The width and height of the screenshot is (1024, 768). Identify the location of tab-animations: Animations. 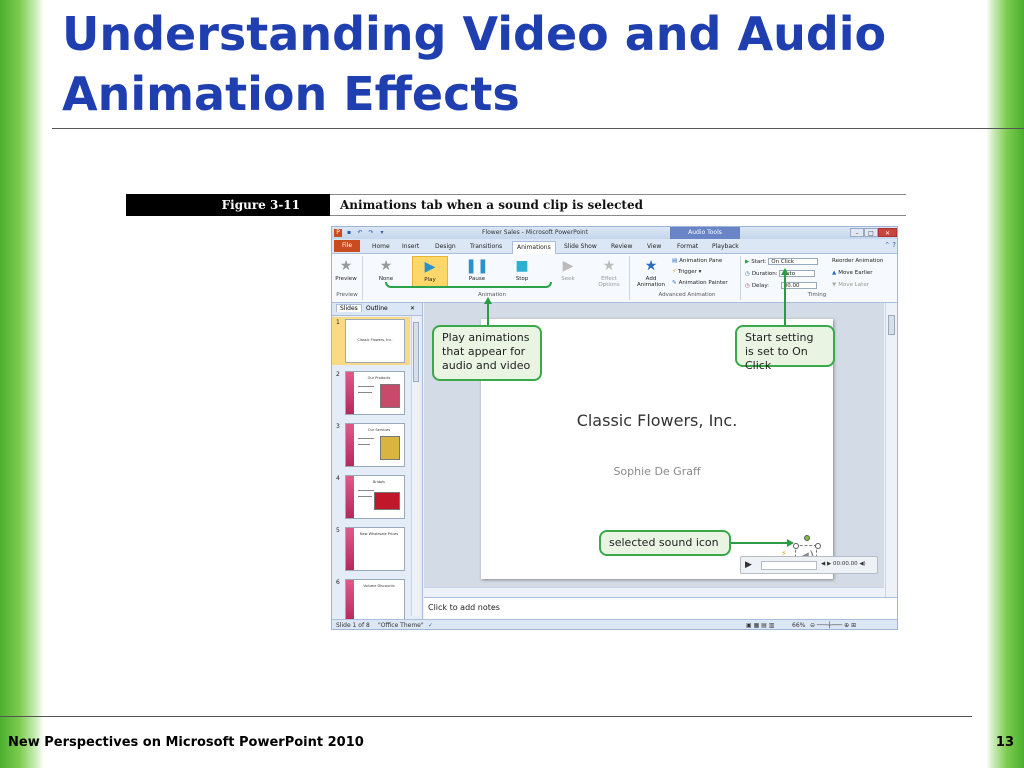
(534, 247).